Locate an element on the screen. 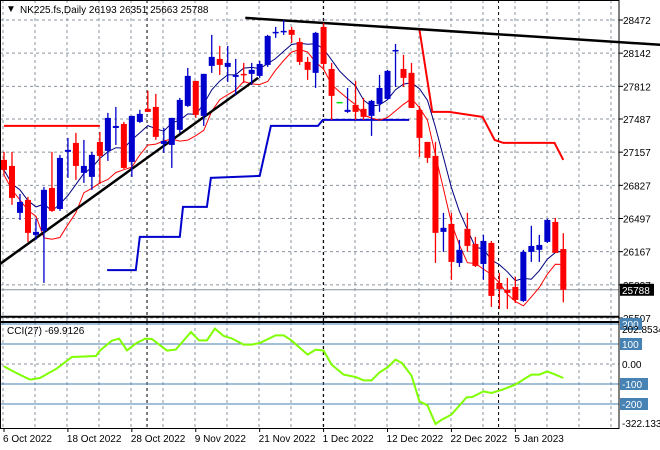  collapse-arrow-icon: ▼ is located at coordinates (11, 9).